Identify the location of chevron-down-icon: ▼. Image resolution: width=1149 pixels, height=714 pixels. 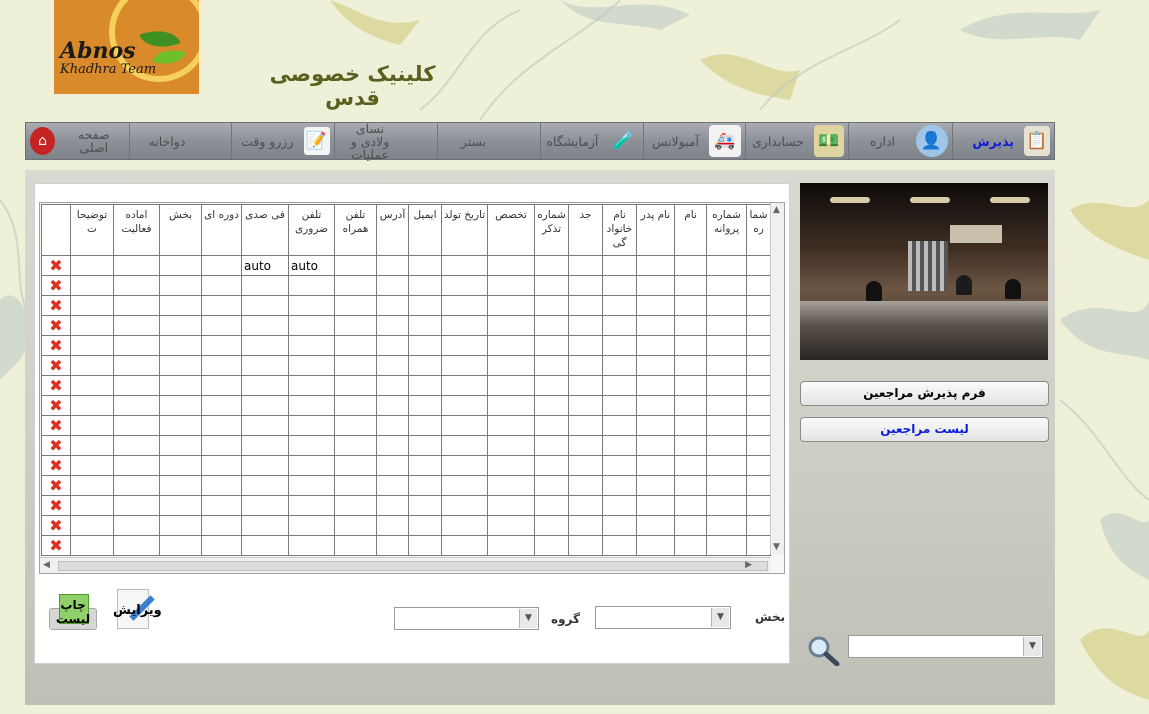
(528, 618).